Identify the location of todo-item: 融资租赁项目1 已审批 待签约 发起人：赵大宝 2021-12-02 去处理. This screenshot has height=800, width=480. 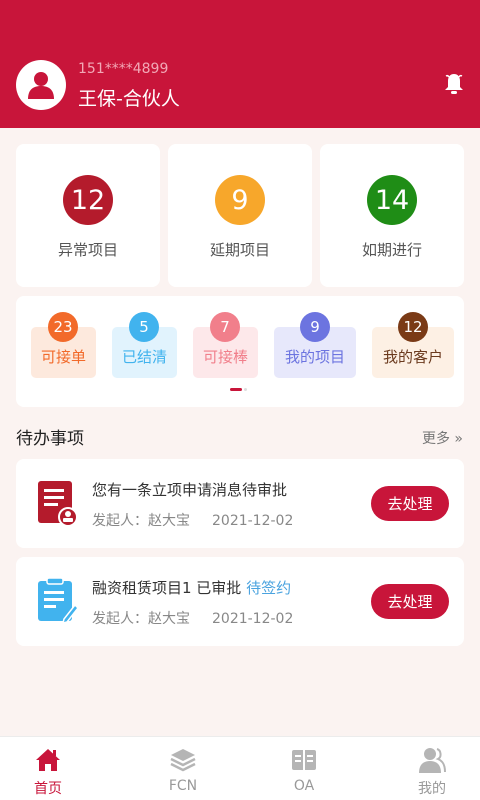
(240, 601).